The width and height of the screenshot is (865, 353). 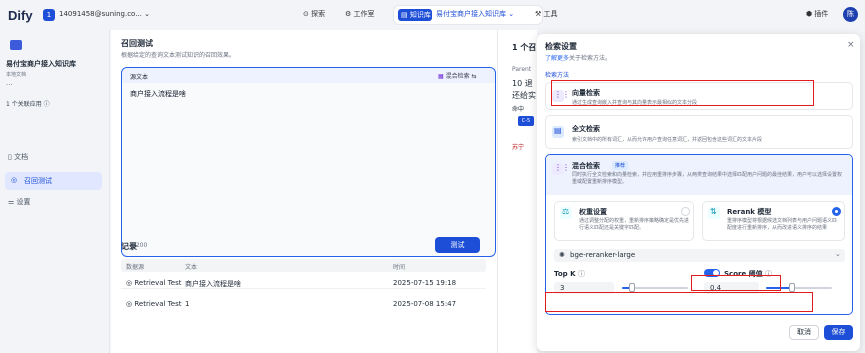 I want to click on book-icon: ▤, so click(x=404, y=15).